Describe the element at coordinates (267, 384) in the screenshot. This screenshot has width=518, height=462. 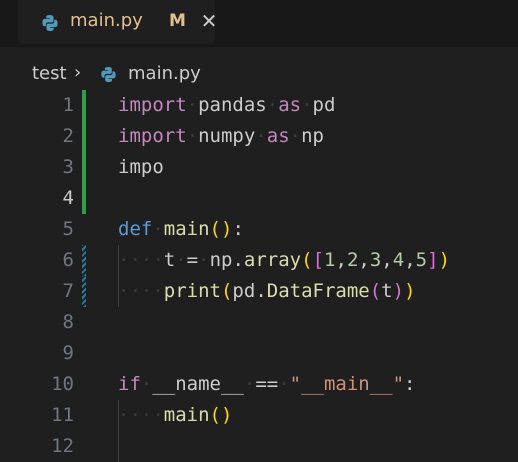
I see `code-text: if·__name__·==·"__main__":` at that location.